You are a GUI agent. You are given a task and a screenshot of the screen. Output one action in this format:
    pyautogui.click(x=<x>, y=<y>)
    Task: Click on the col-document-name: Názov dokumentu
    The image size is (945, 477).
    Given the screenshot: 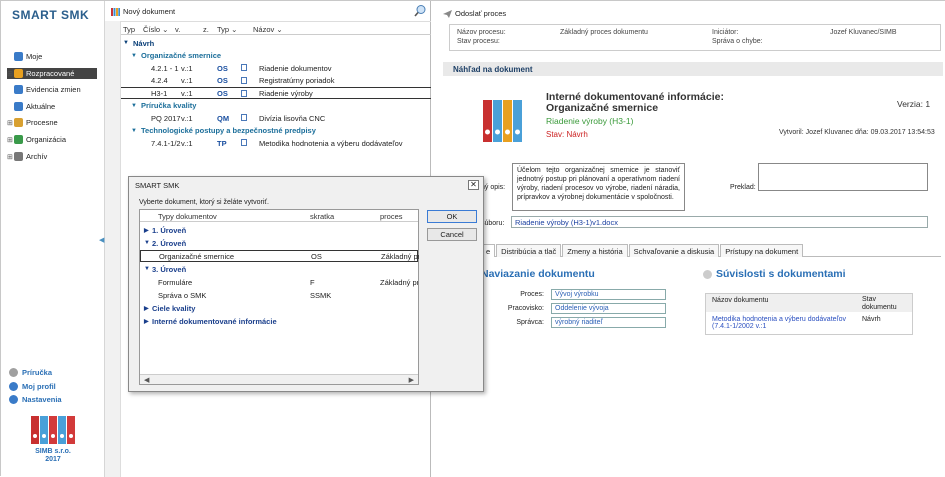 What is the action you would take?
    pyautogui.click(x=740, y=300)
    